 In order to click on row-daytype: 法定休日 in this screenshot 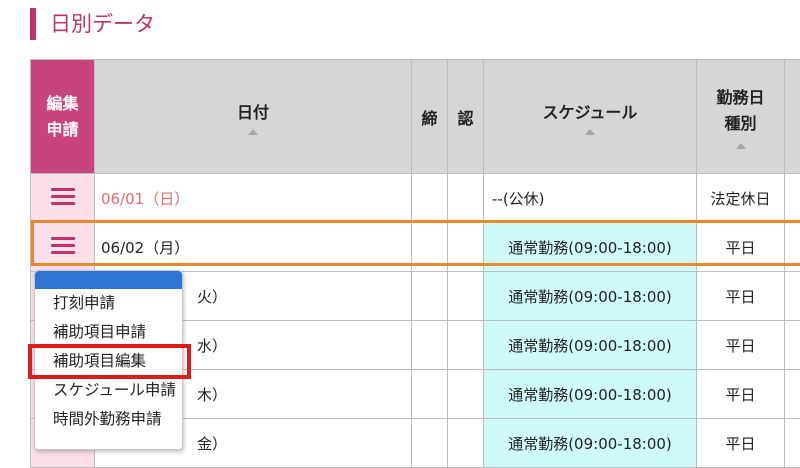, I will do `click(741, 198)`.